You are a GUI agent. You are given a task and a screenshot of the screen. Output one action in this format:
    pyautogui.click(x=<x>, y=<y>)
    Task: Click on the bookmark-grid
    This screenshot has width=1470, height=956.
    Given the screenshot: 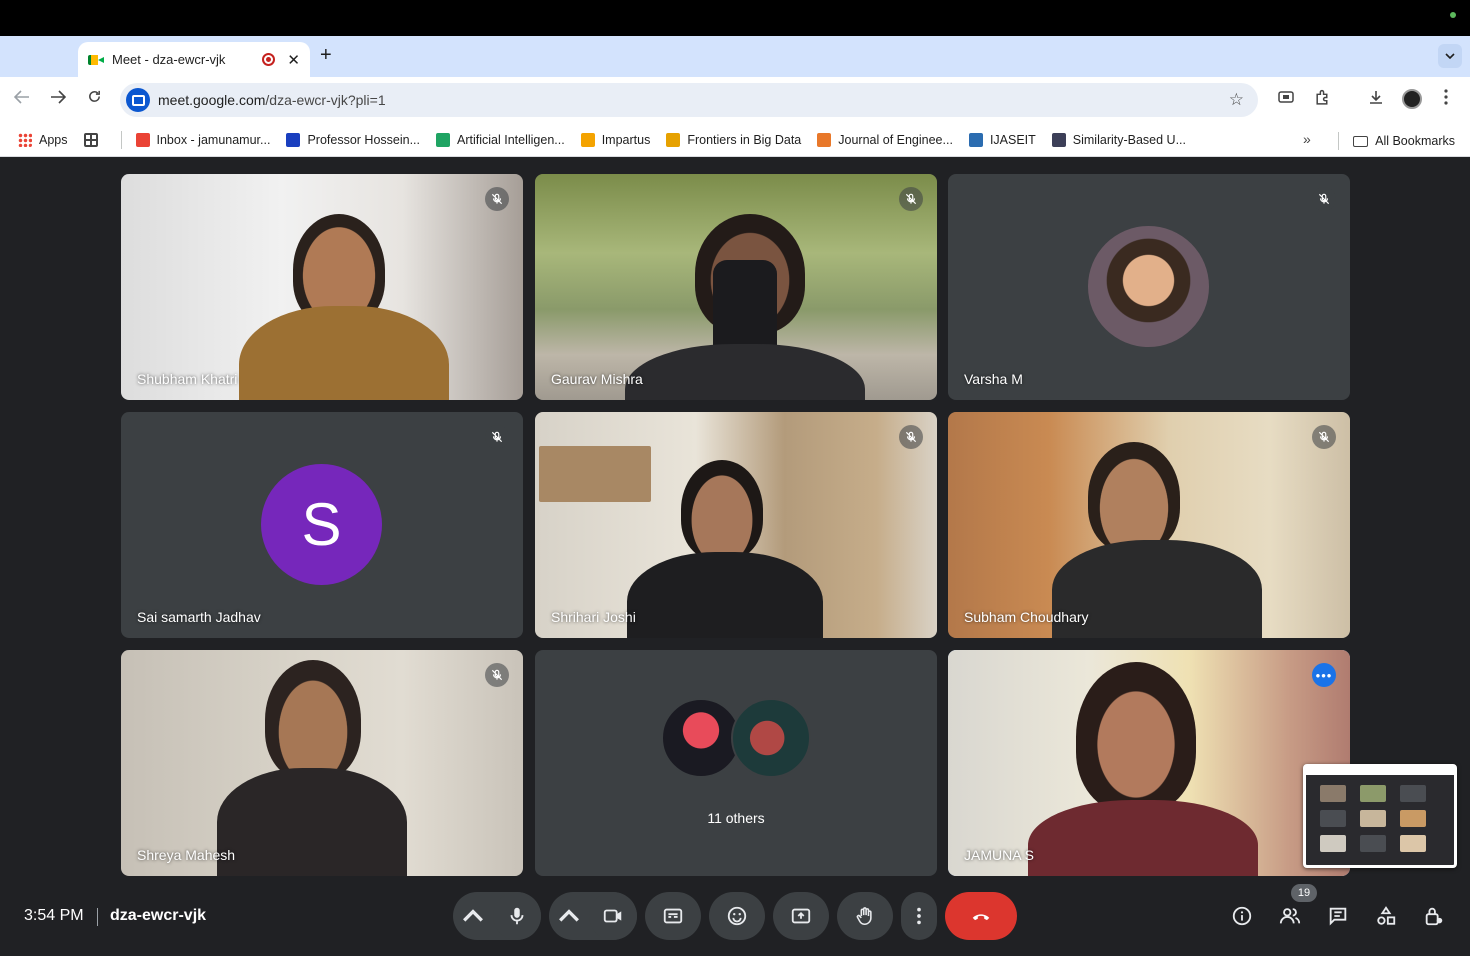 What is the action you would take?
    pyautogui.click(x=94, y=139)
    